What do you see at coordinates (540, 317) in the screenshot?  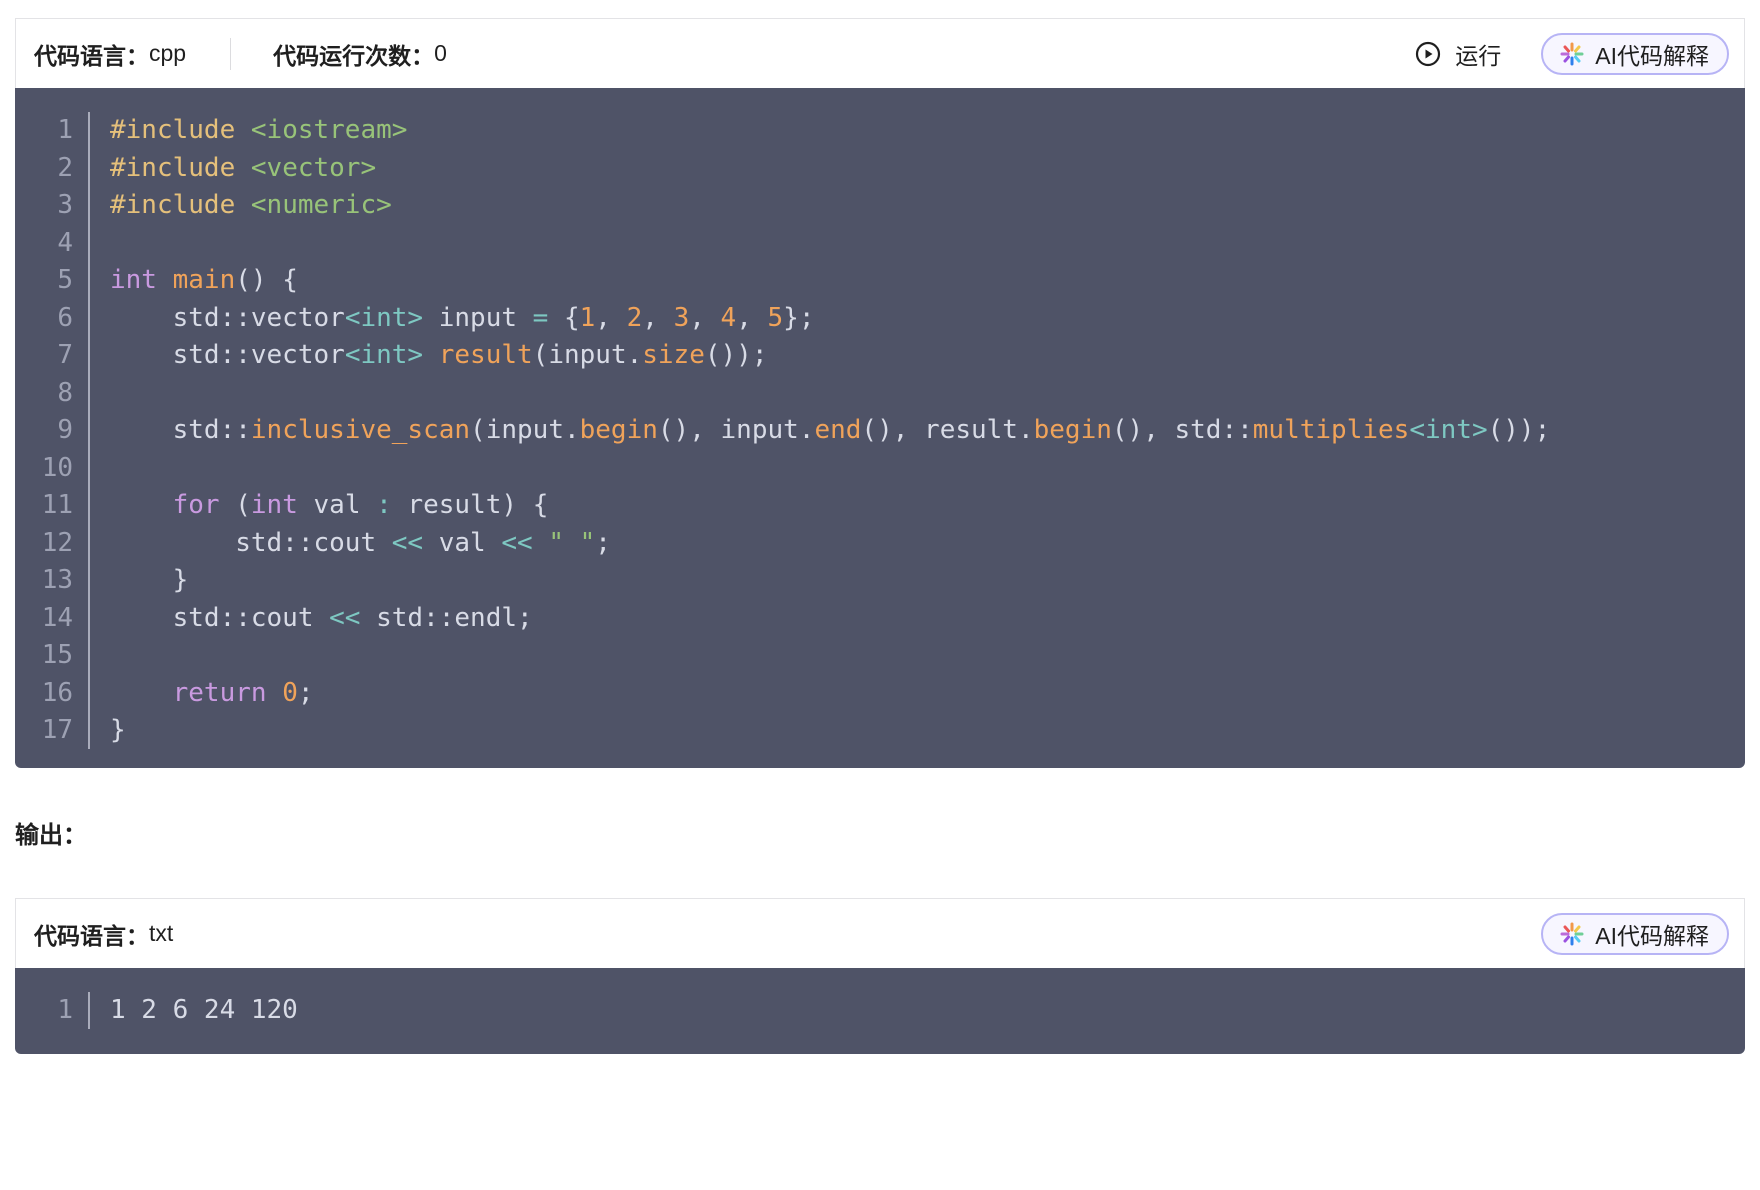 I see `code-token: =` at bounding box center [540, 317].